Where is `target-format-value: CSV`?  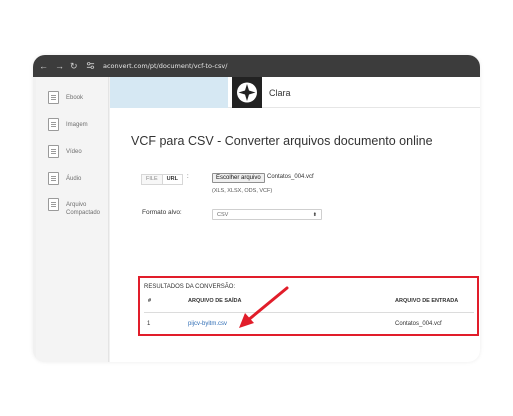
target-format-value: CSV is located at coordinates (223, 215).